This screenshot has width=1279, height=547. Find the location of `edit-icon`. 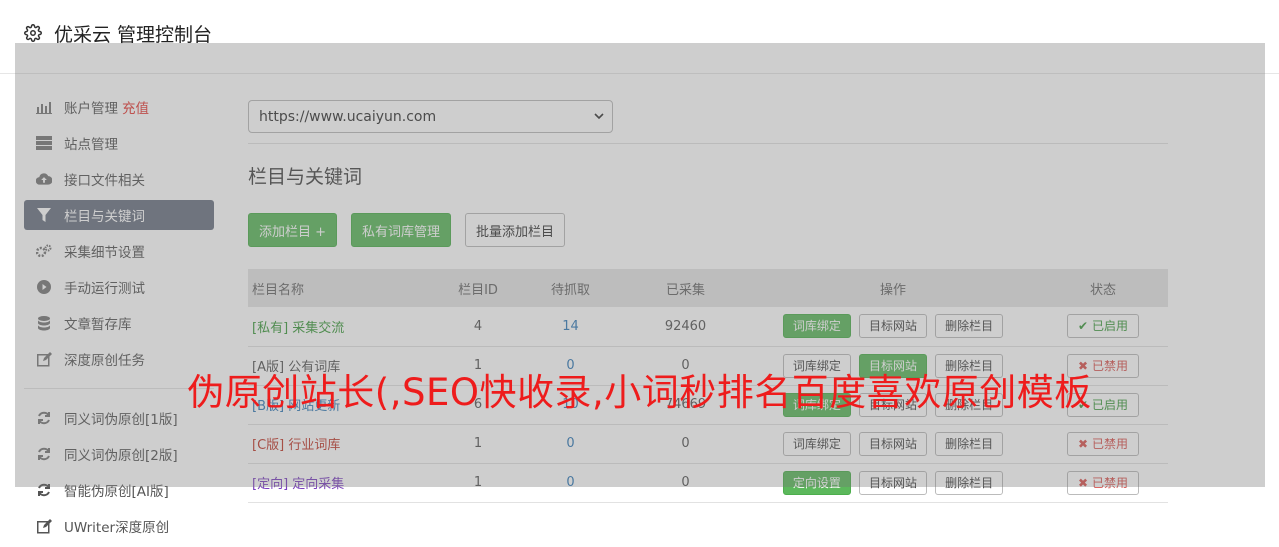

edit-icon is located at coordinates (44, 526).